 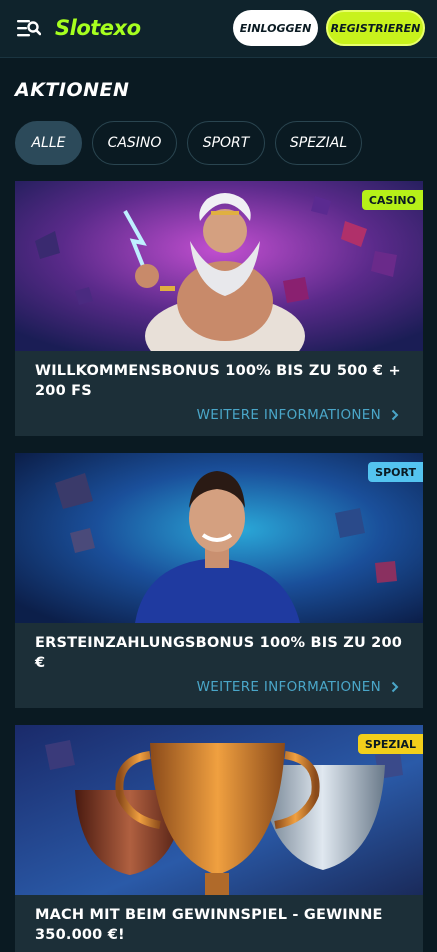 I want to click on menu-search-icon, so click(x=29, y=28).